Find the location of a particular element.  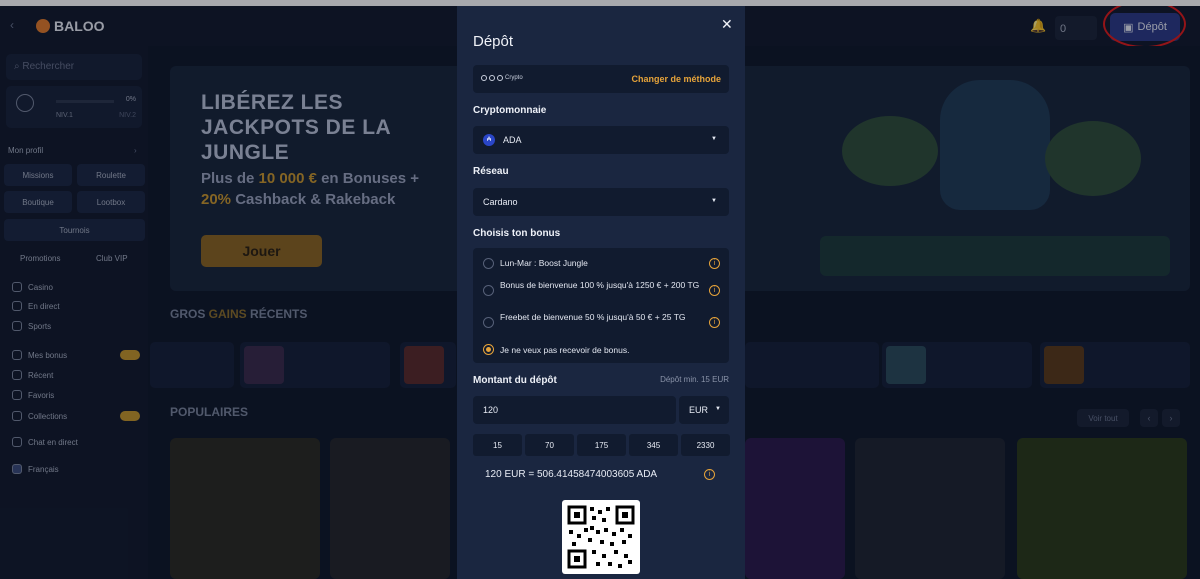

qr-code-pattern is located at coordinates (601, 537).